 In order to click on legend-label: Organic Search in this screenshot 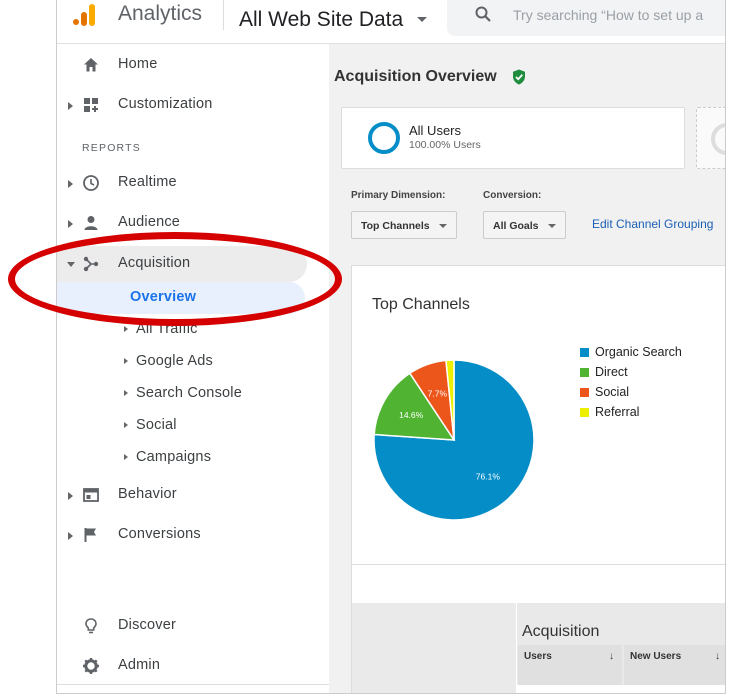, I will do `click(638, 352)`.